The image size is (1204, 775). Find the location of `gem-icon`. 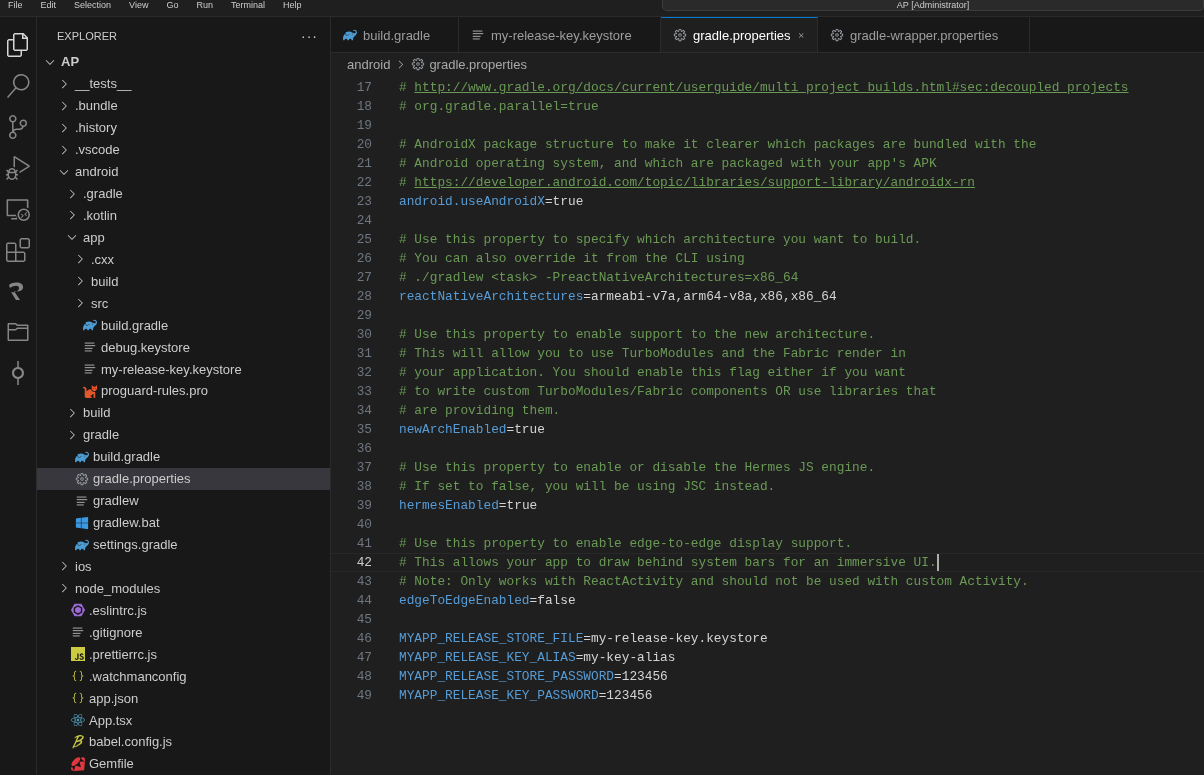

gem-icon is located at coordinates (78, 763).